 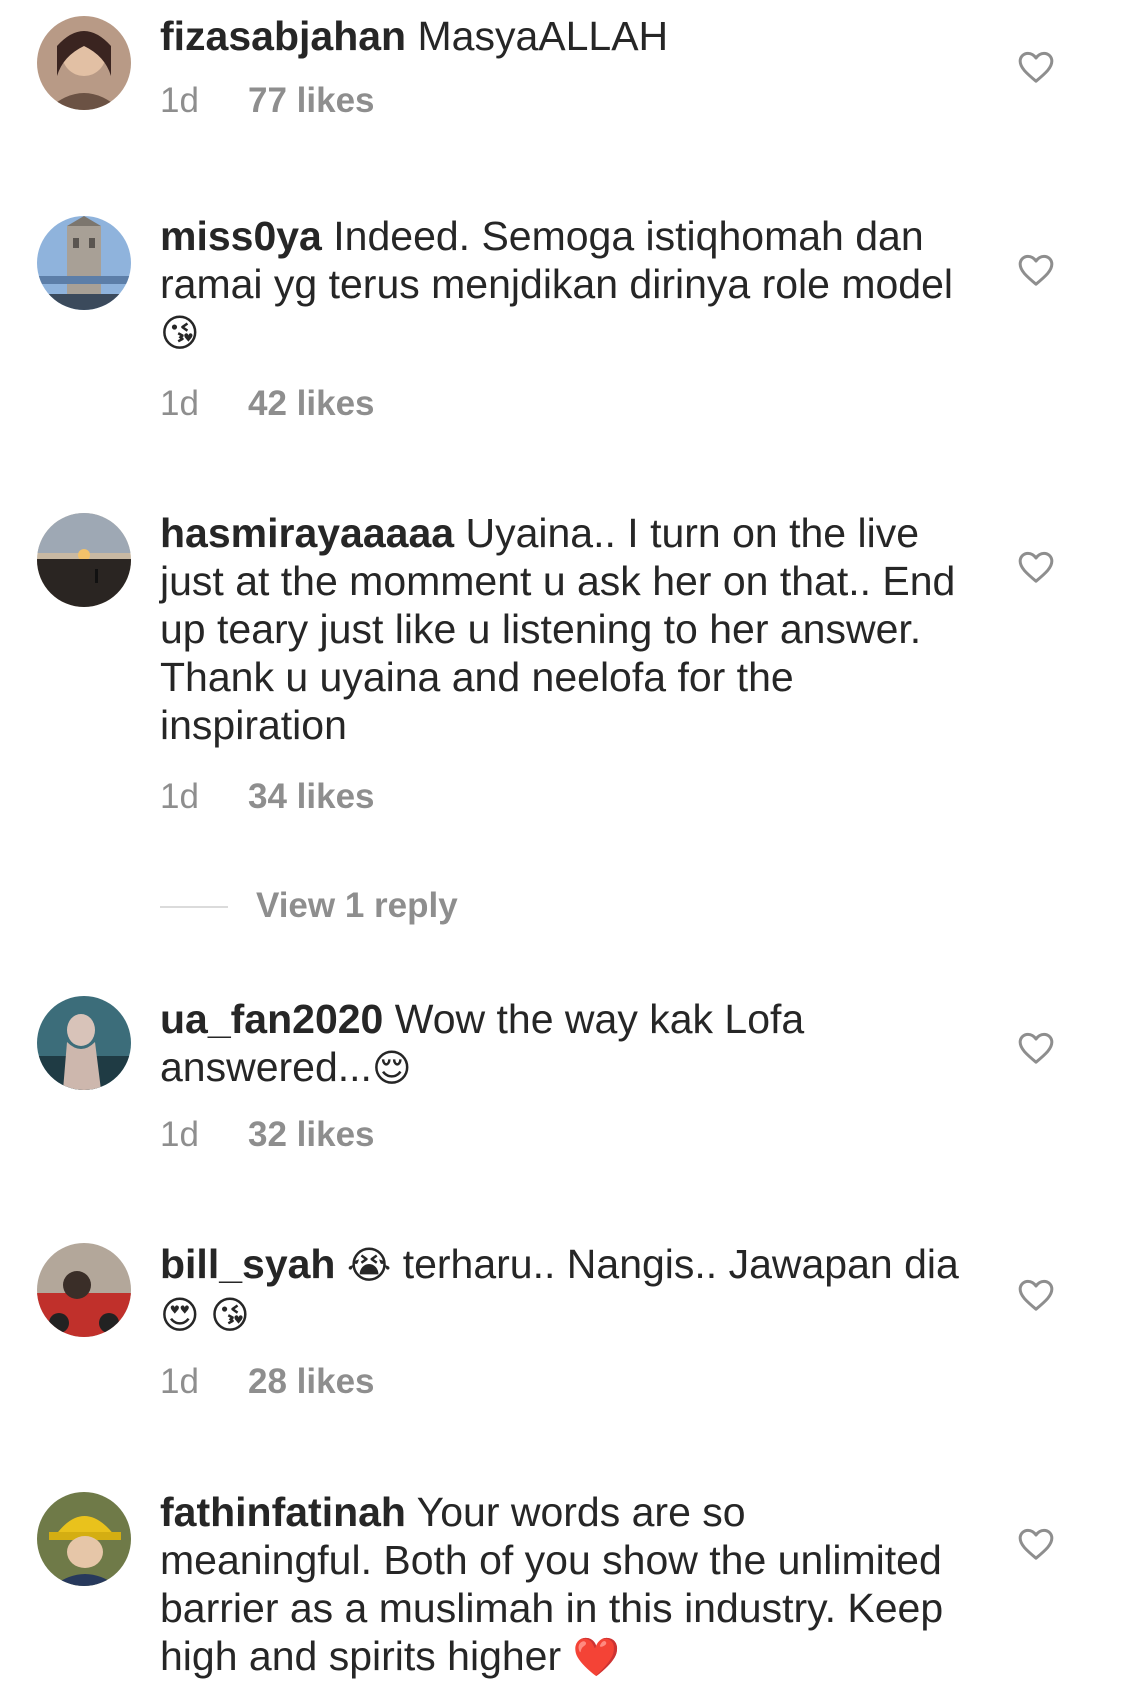 I want to click on crying-emoji: 😭, so click(x=369, y=1266).